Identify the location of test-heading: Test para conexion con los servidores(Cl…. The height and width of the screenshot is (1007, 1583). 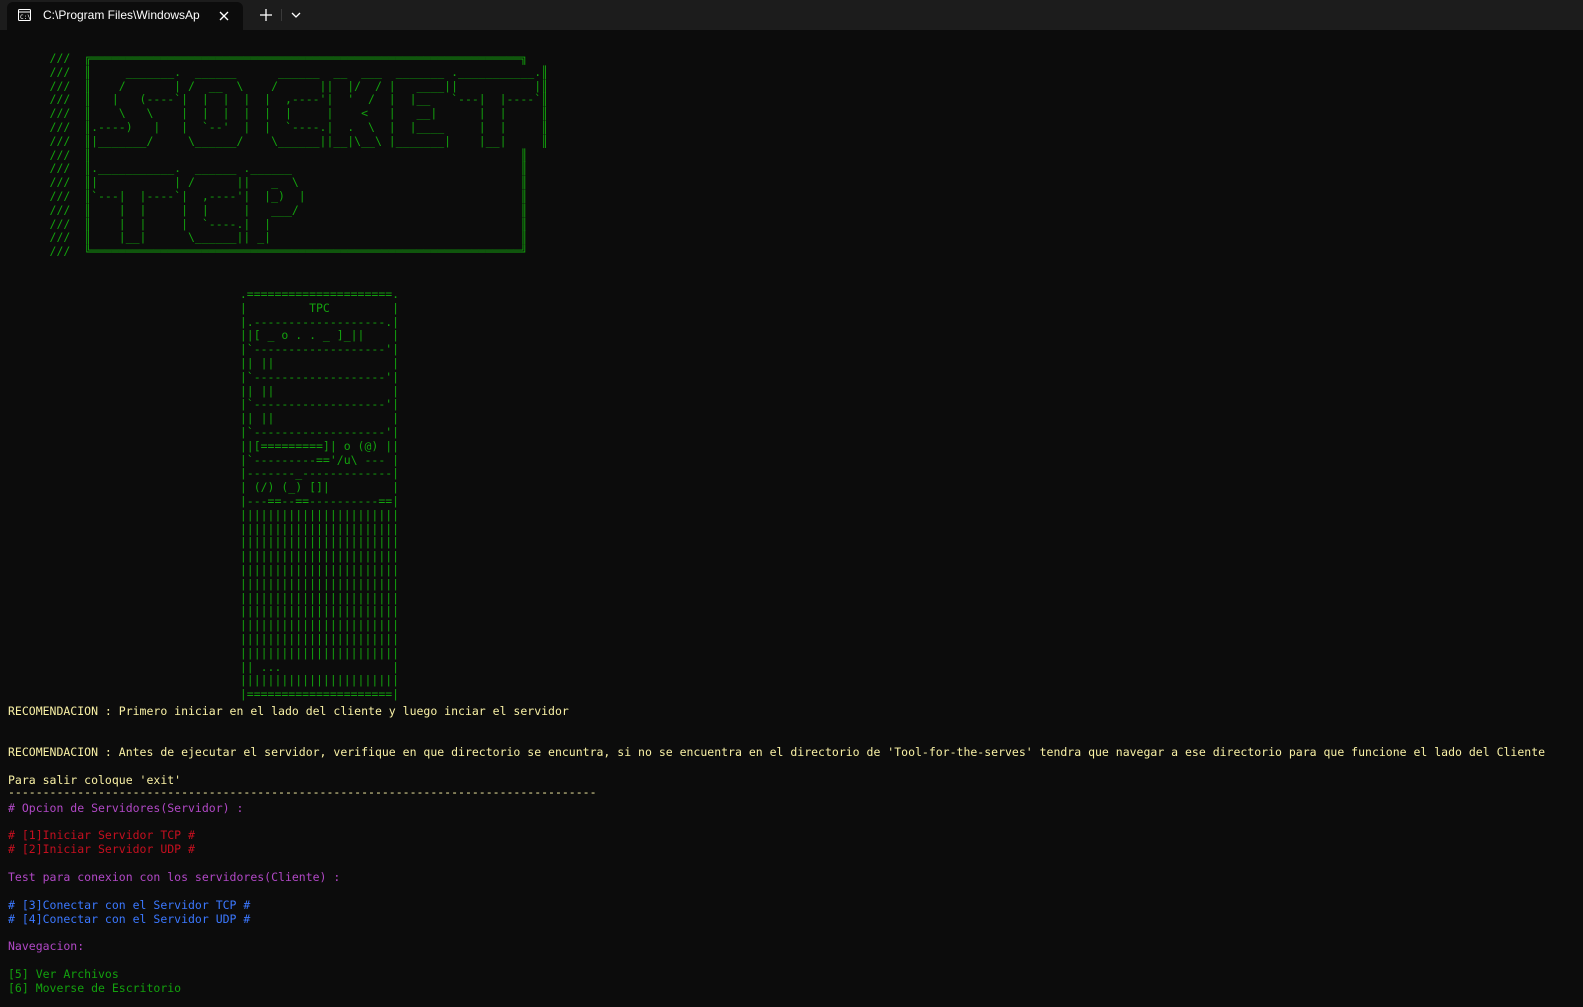
(174, 877).